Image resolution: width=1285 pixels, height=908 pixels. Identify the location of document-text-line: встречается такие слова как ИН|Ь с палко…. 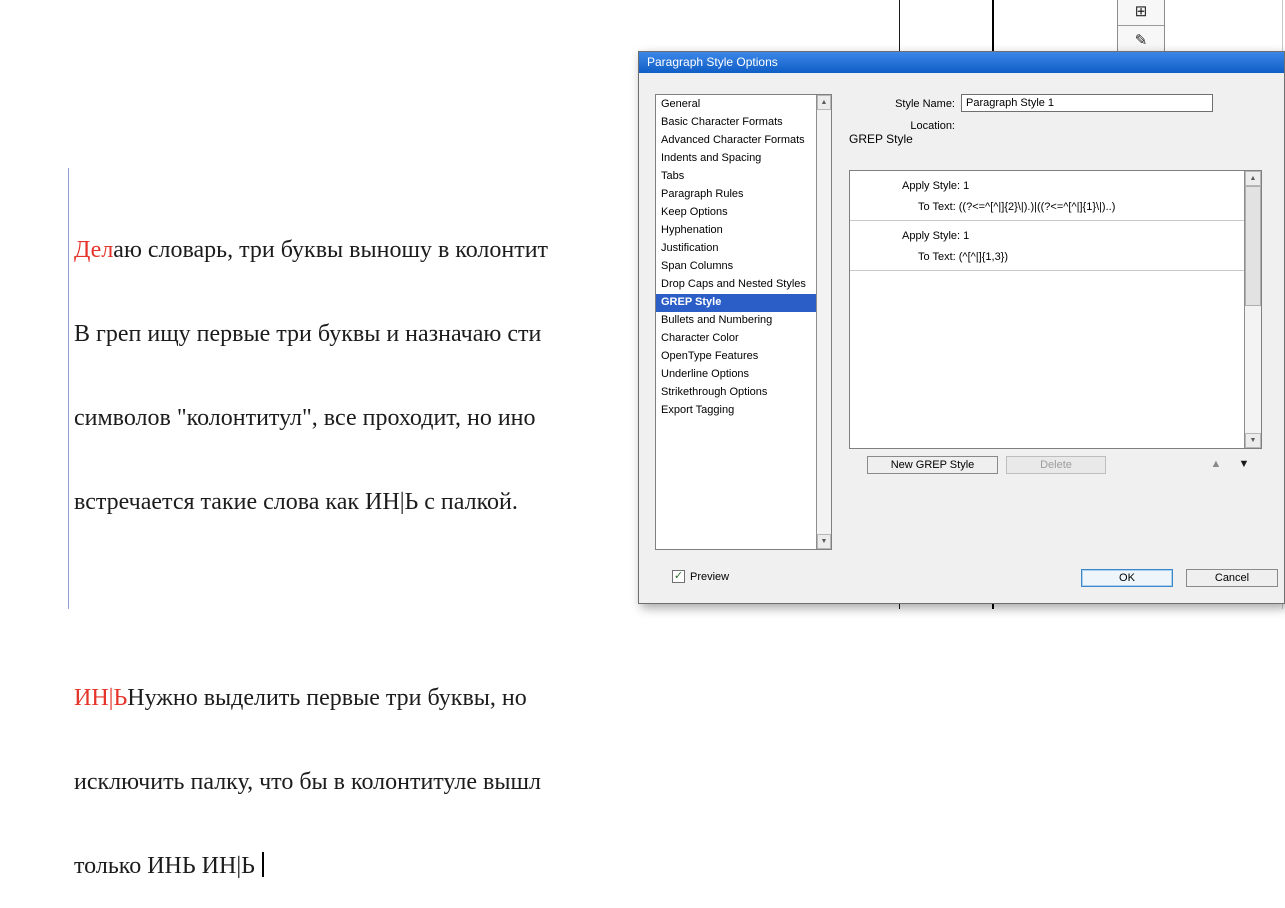
(311, 502).